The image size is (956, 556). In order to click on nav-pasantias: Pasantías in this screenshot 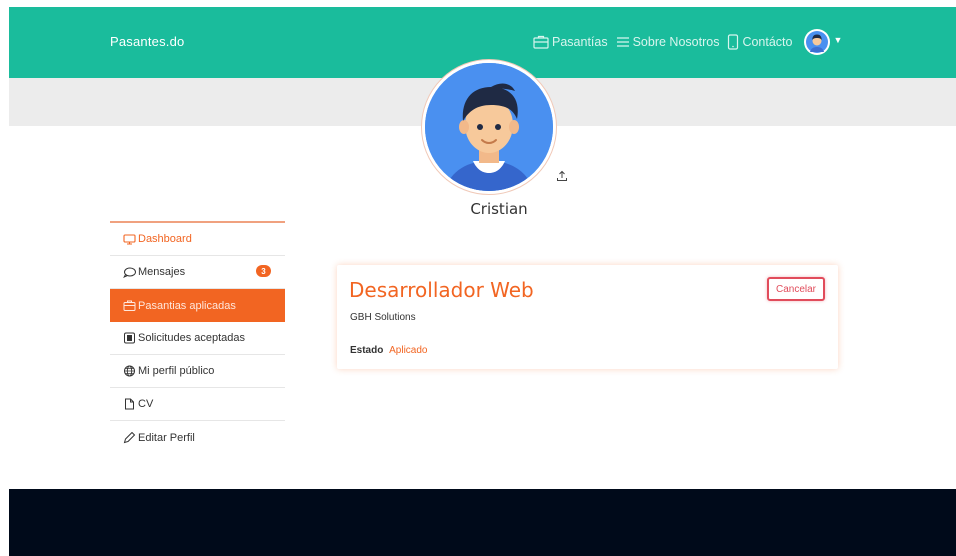, I will do `click(570, 42)`.